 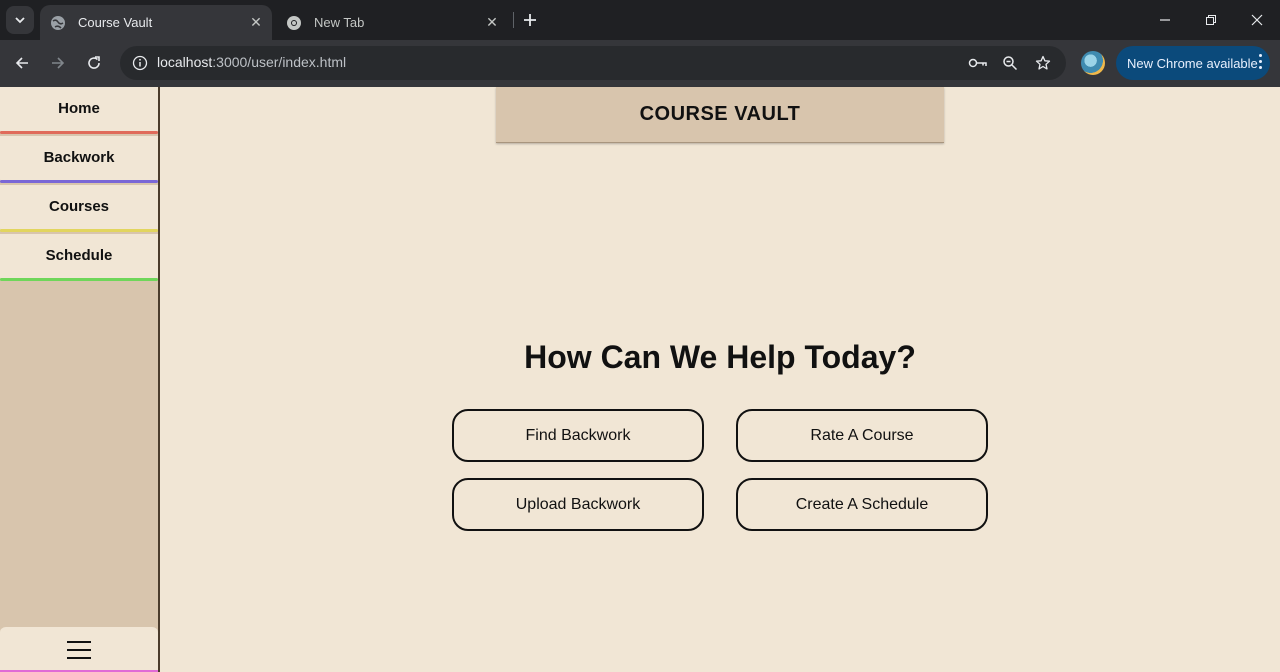 I want to click on url-text: localhost:3000/user/index.html, so click(x=251, y=62).